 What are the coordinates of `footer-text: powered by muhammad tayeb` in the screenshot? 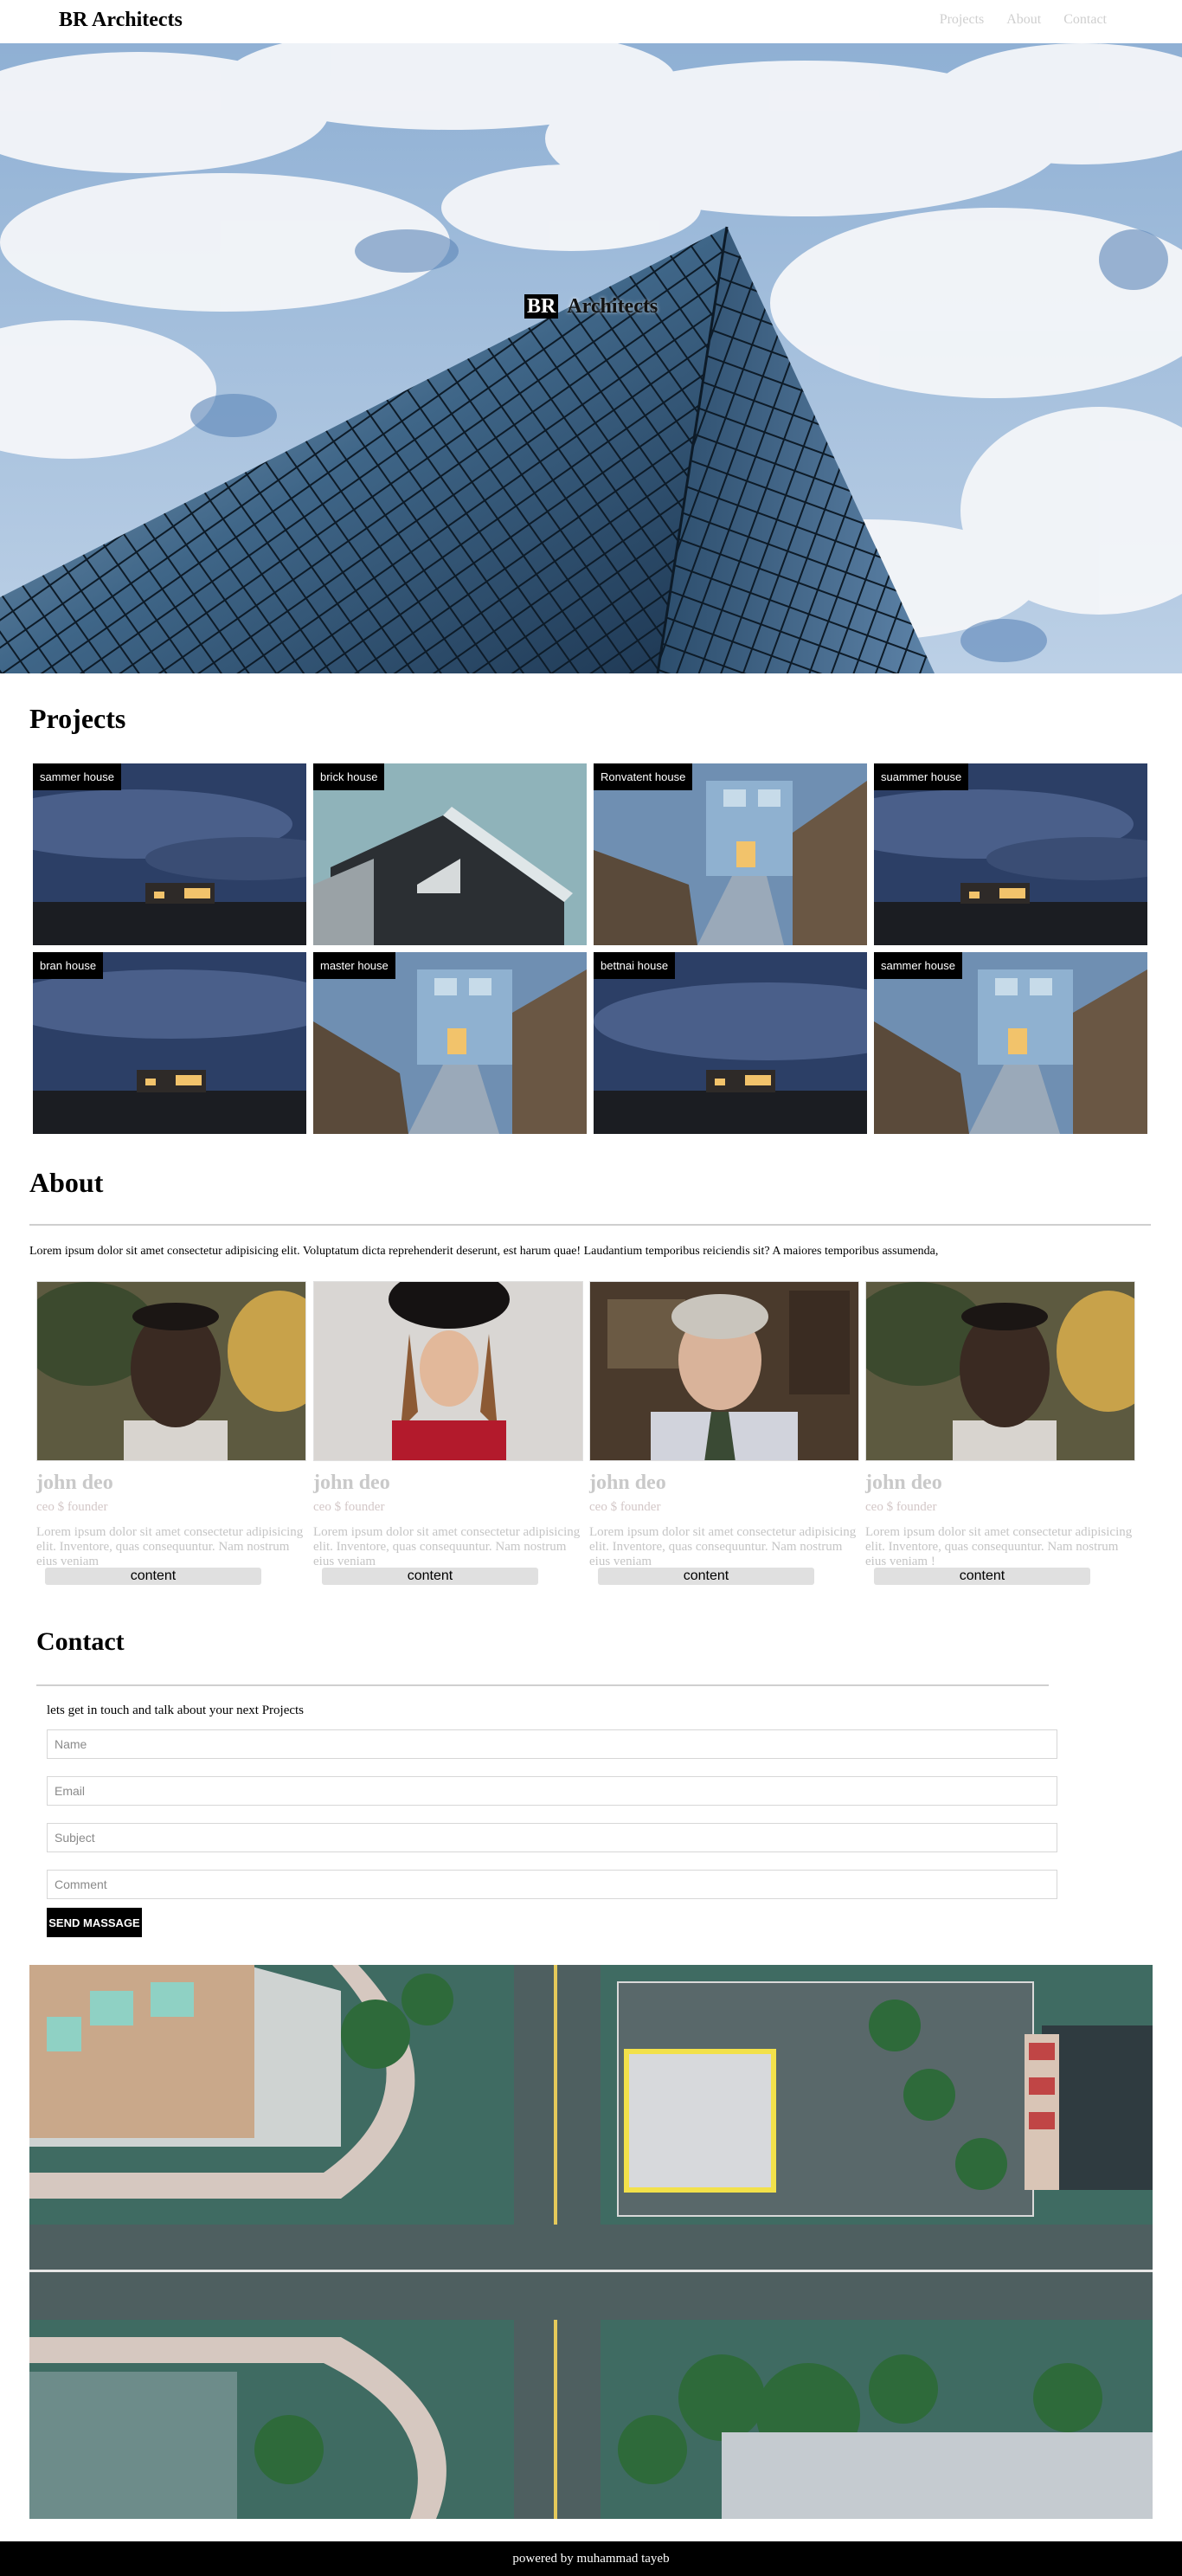 It's located at (591, 2559).